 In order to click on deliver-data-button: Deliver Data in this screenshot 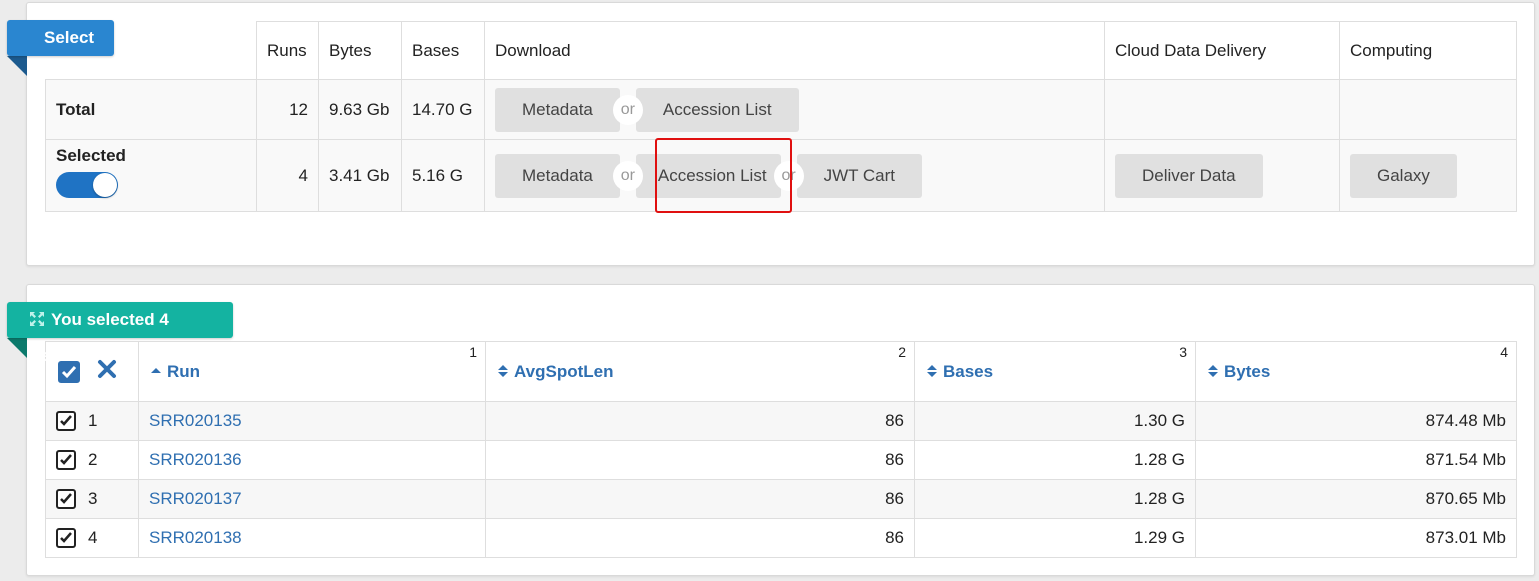, I will do `click(1189, 175)`.